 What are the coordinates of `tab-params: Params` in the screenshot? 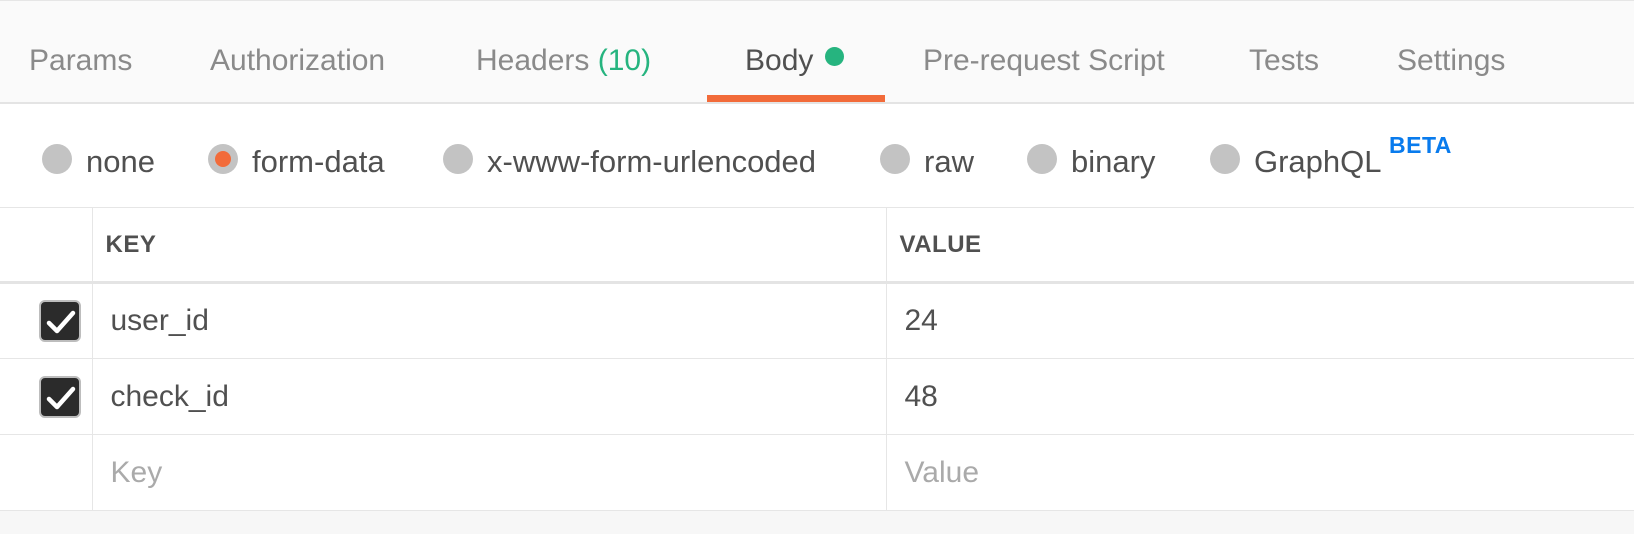 It's located at (80, 52).